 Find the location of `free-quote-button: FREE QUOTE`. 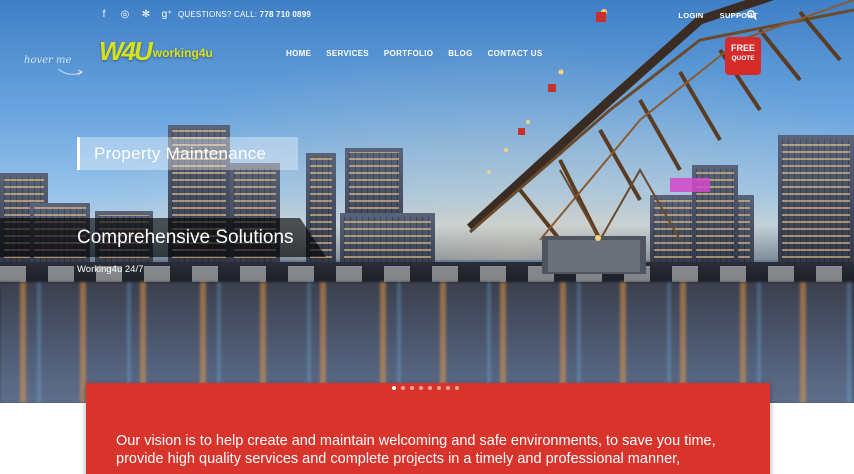

free-quote-button: FREE QUOTE is located at coordinates (743, 56).